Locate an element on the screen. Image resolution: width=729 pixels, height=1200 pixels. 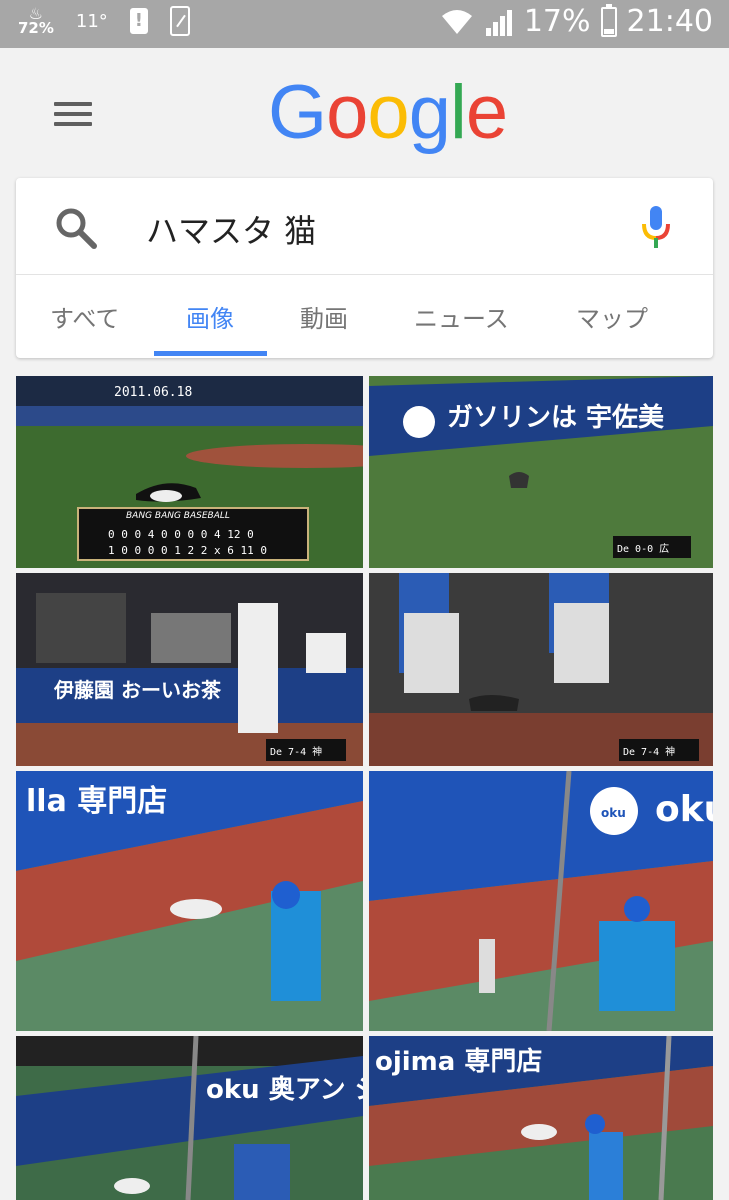
image-result: oku 奥アン ジタル家電 専門店 is located at coordinates (189, 1118).